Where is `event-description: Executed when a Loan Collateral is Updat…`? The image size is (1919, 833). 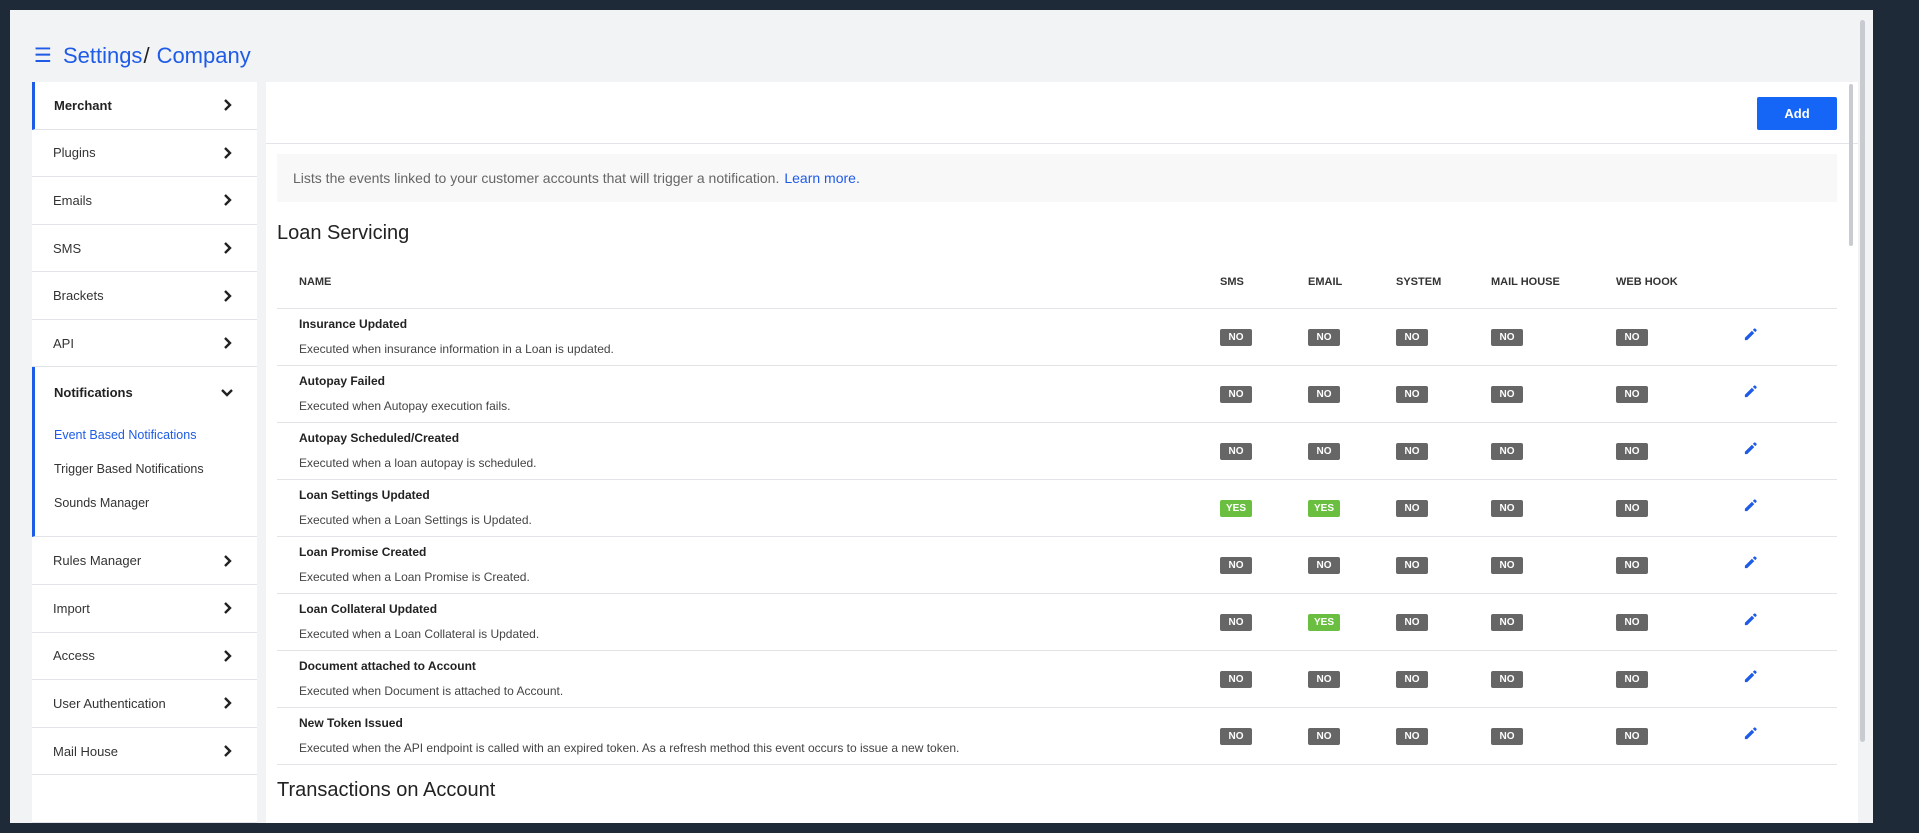
event-description: Executed when a Loan Collateral is Updat… is located at coordinates (419, 634).